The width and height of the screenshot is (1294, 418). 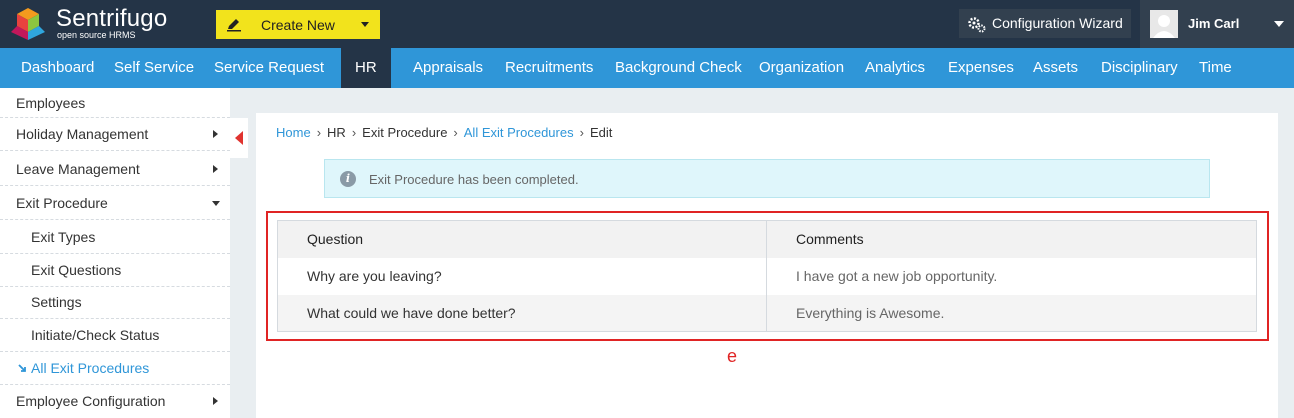 What do you see at coordinates (336, 132) in the screenshot?
I see `breadcrumb-hr: HR` at bounding box center [336, 132].